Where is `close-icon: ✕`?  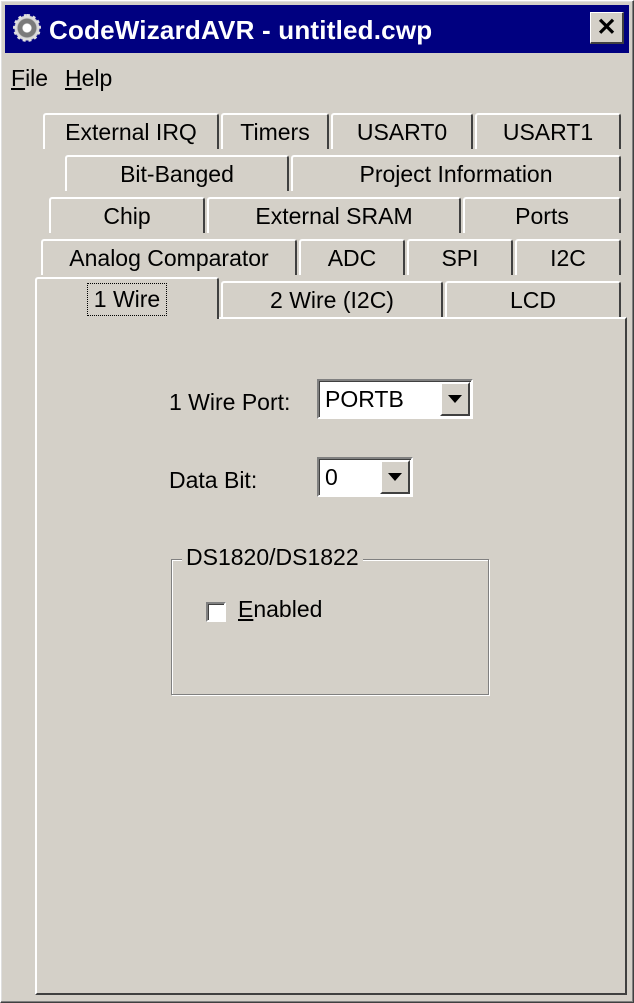 close-icon: ✕ is located at coordinates (606, 27).